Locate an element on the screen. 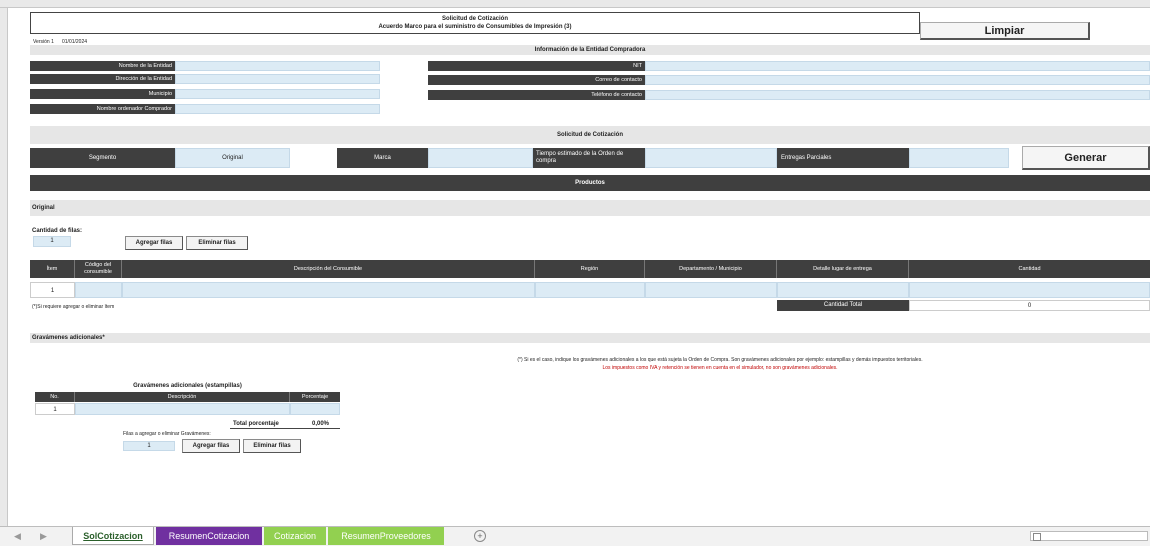 This screenshot has width=1150, height=546. grav-col-porcentaje: Porcentaje is located at coordinates (315, 397).